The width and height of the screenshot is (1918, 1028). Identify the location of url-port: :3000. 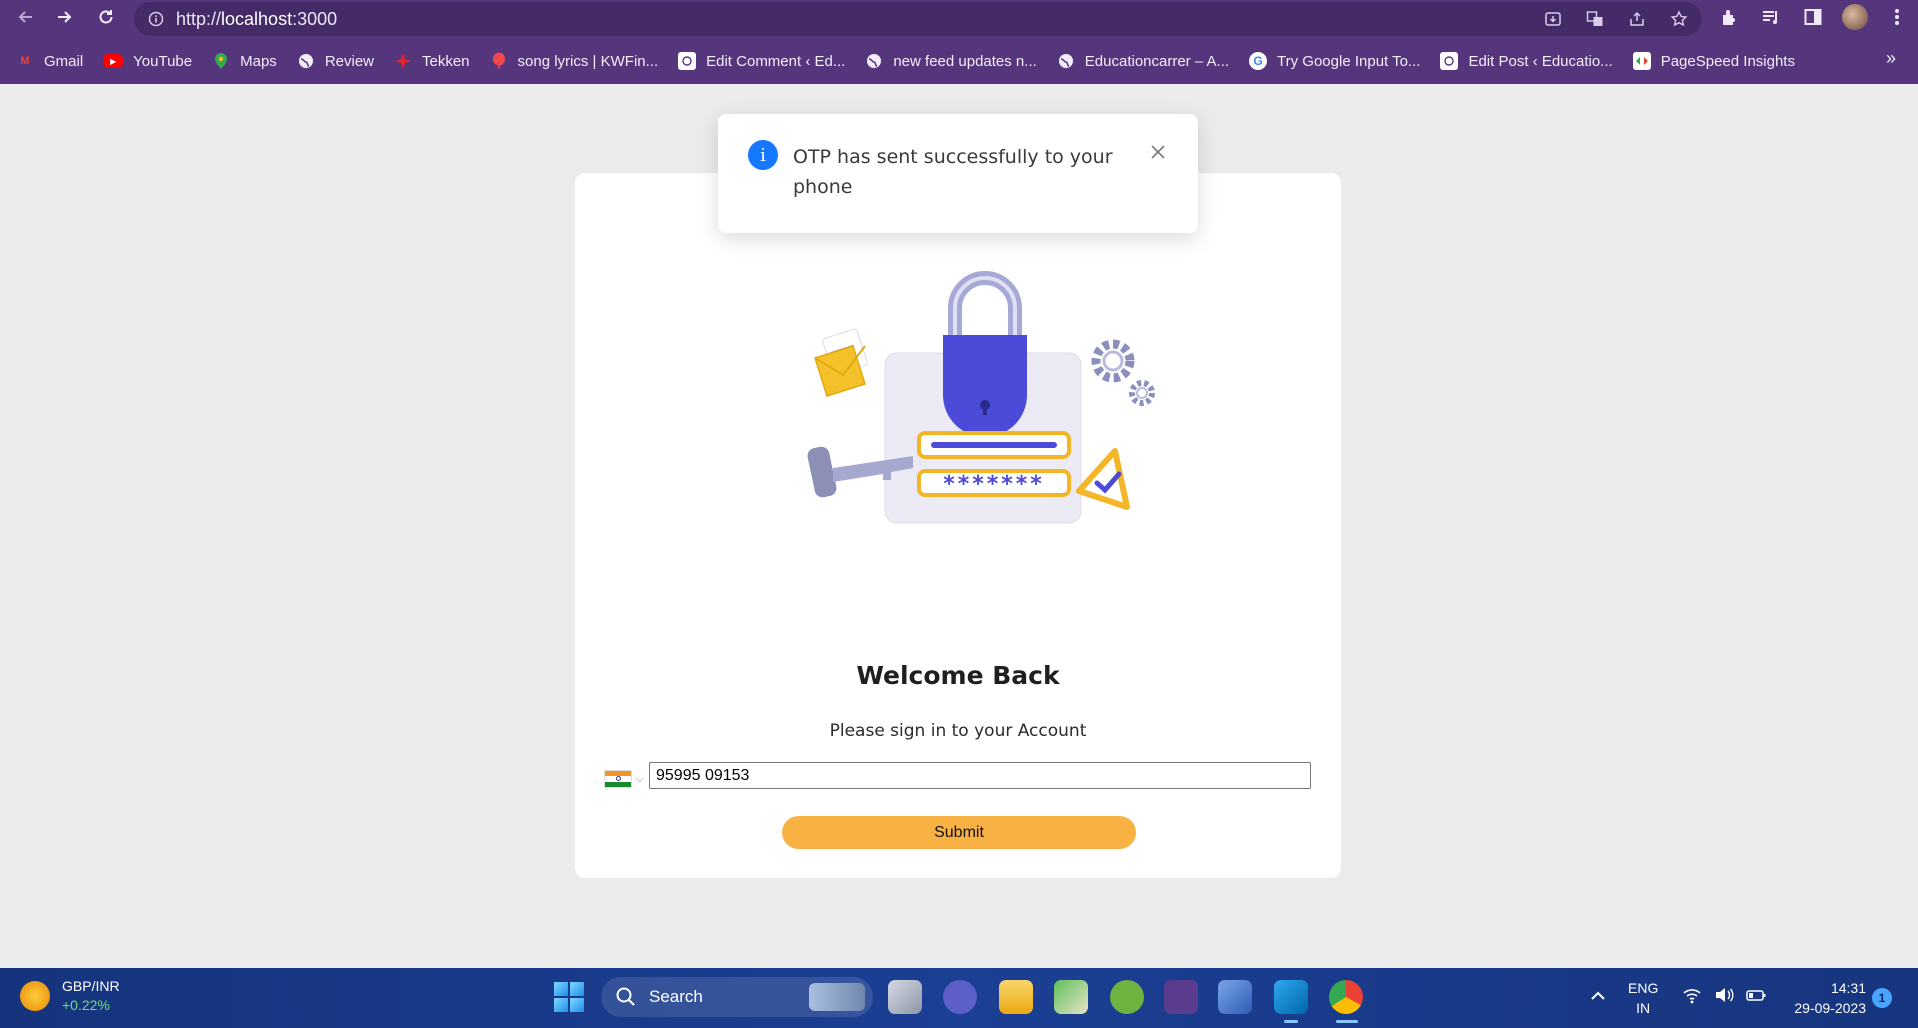
(315, 18).